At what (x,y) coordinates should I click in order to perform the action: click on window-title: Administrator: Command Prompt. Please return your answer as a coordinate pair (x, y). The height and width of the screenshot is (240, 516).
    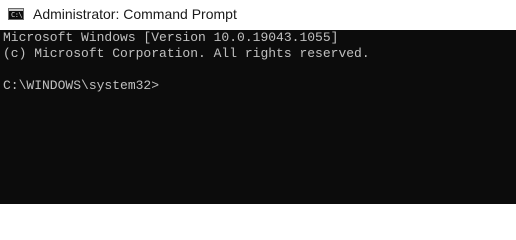
    Looking at the image, I should click on (135, 14).